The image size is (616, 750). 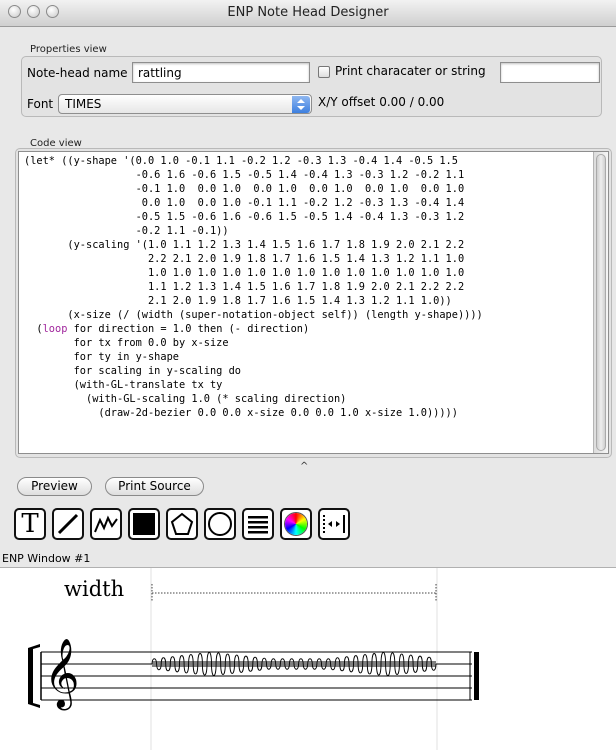 I want to click on splitter-handle: ^, so click(x=304, y=466).